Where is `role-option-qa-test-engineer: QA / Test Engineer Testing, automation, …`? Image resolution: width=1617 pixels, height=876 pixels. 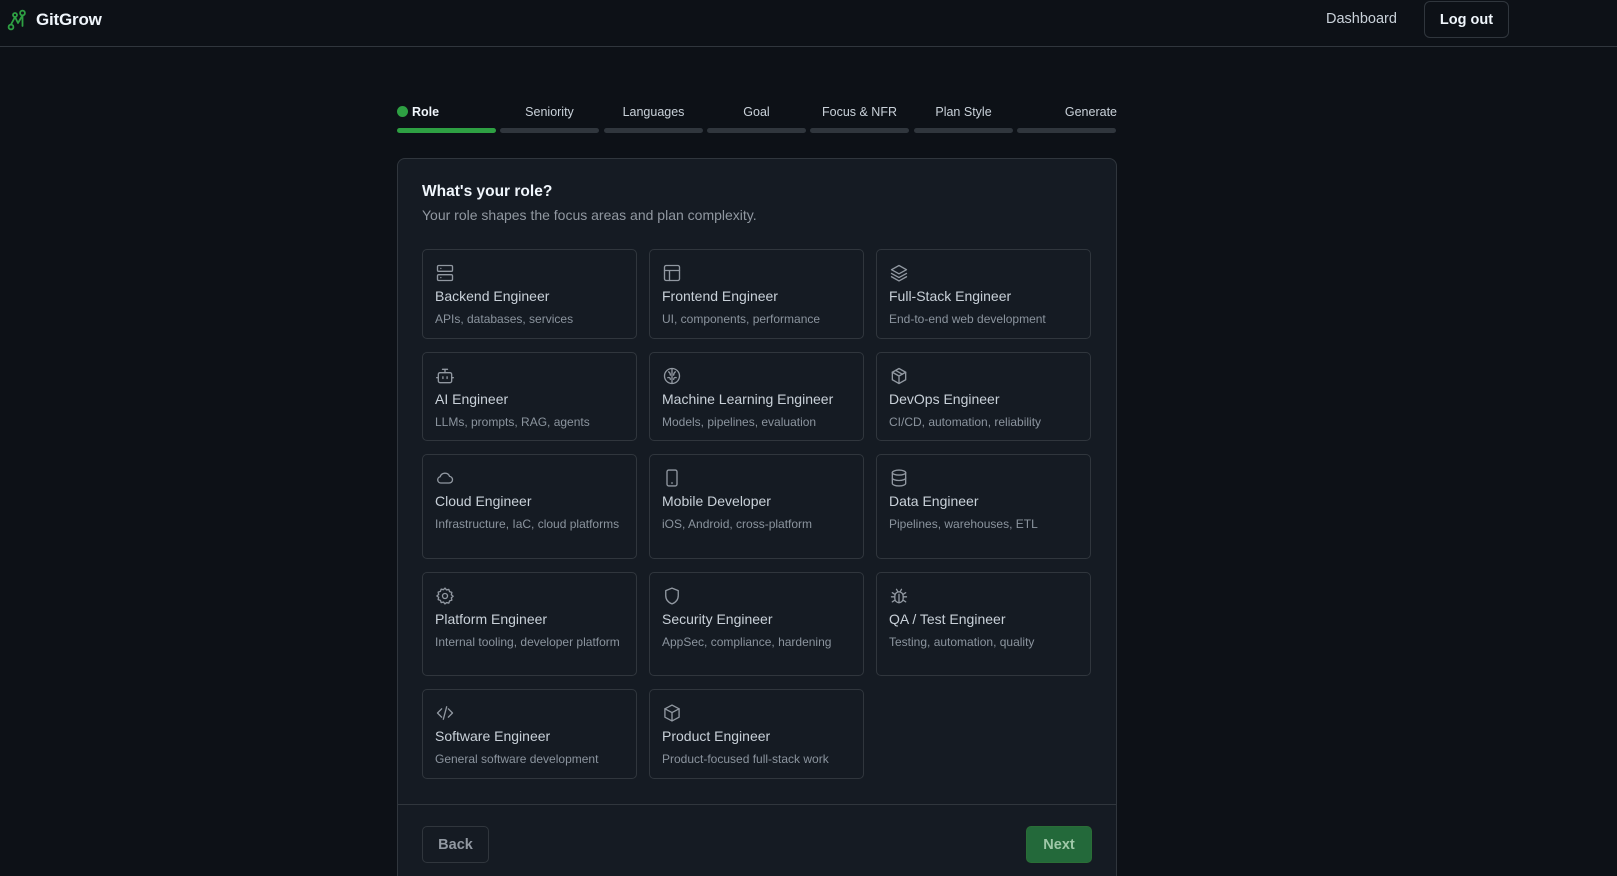
role-option-qa-test-engineer: QA / Test Engineer Testing, automation, … is located at coordinates (983, 624).